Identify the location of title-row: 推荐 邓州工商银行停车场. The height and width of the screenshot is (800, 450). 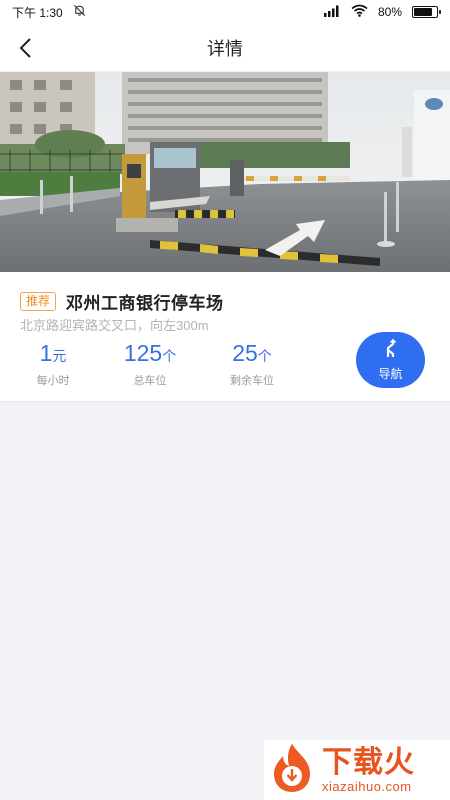
(122, 301).